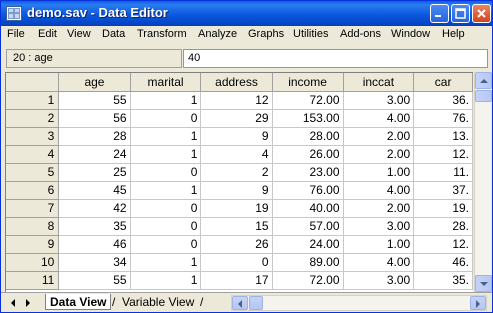 The width and height of the screenshot is (493, 313). Describe the element at coordinates (158, 302) in the screenshot. I see `tab-variable-view: Variable View` at that location.